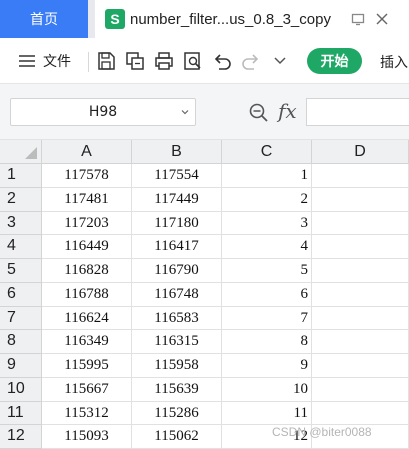 The height and width of the screenshot is (449, 409). What do you see at coordinates (177, 437) in the screenshot?
I see `cell-b12: 115062` at bounding box center [177, 437].